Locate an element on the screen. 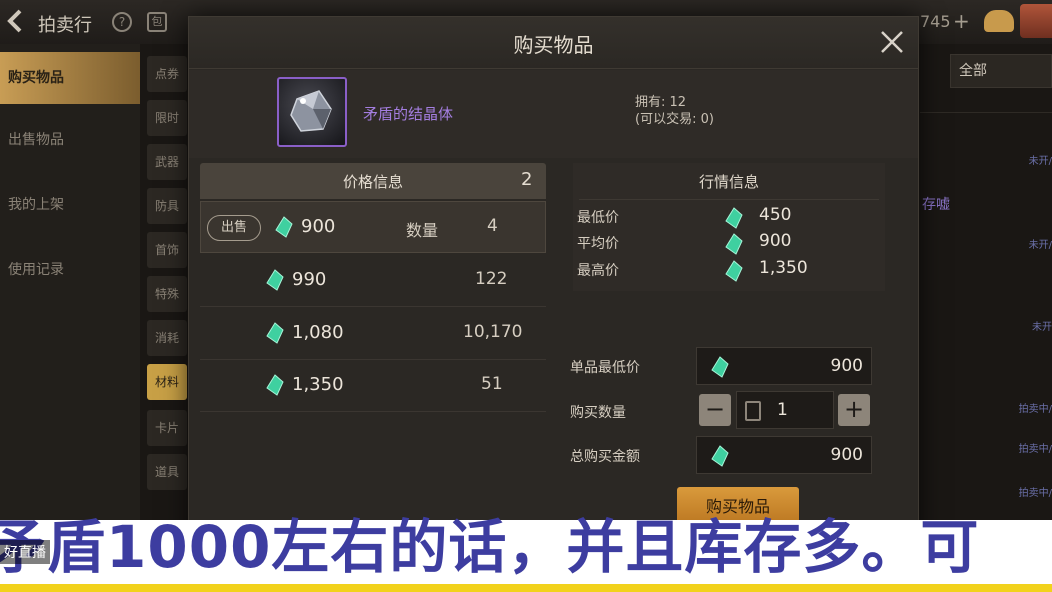 This screenshot has height=592, width=1052. total-amount-field: 900 is located at coordinates (784, 455).